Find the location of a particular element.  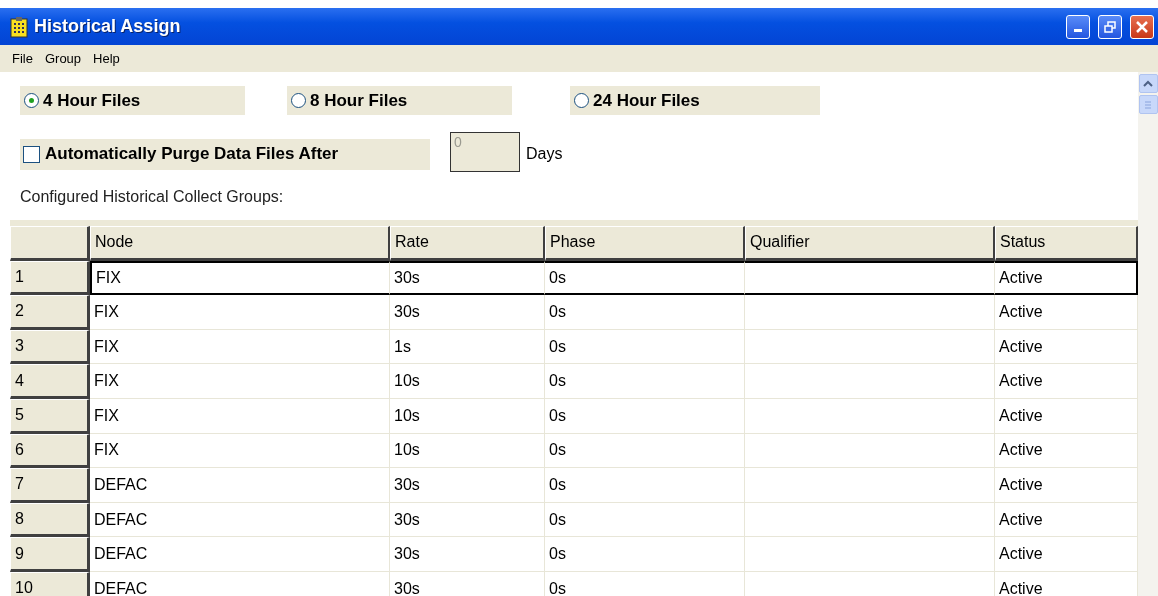

row-header: 3 is located at coordinates (50, 347).